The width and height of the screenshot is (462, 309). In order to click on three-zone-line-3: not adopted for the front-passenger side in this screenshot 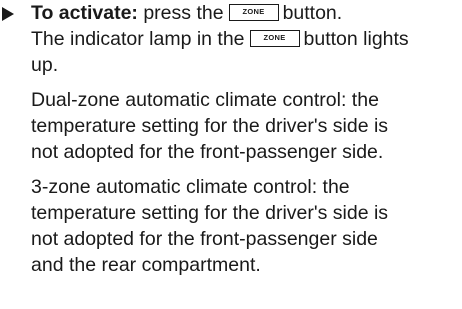, I will do `click(204, 239)`.